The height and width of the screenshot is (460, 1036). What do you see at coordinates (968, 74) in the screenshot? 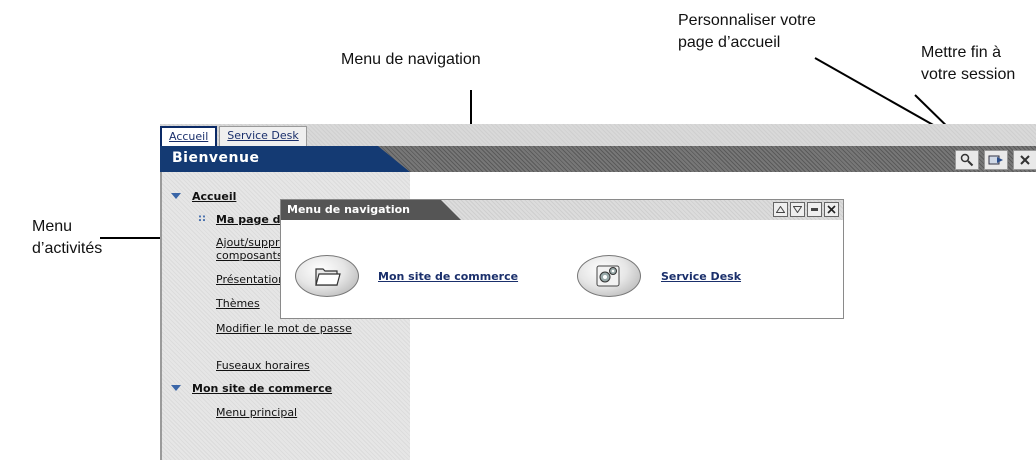
I see `logout-callout-line2: votre session` at bounding box center [968, 74].